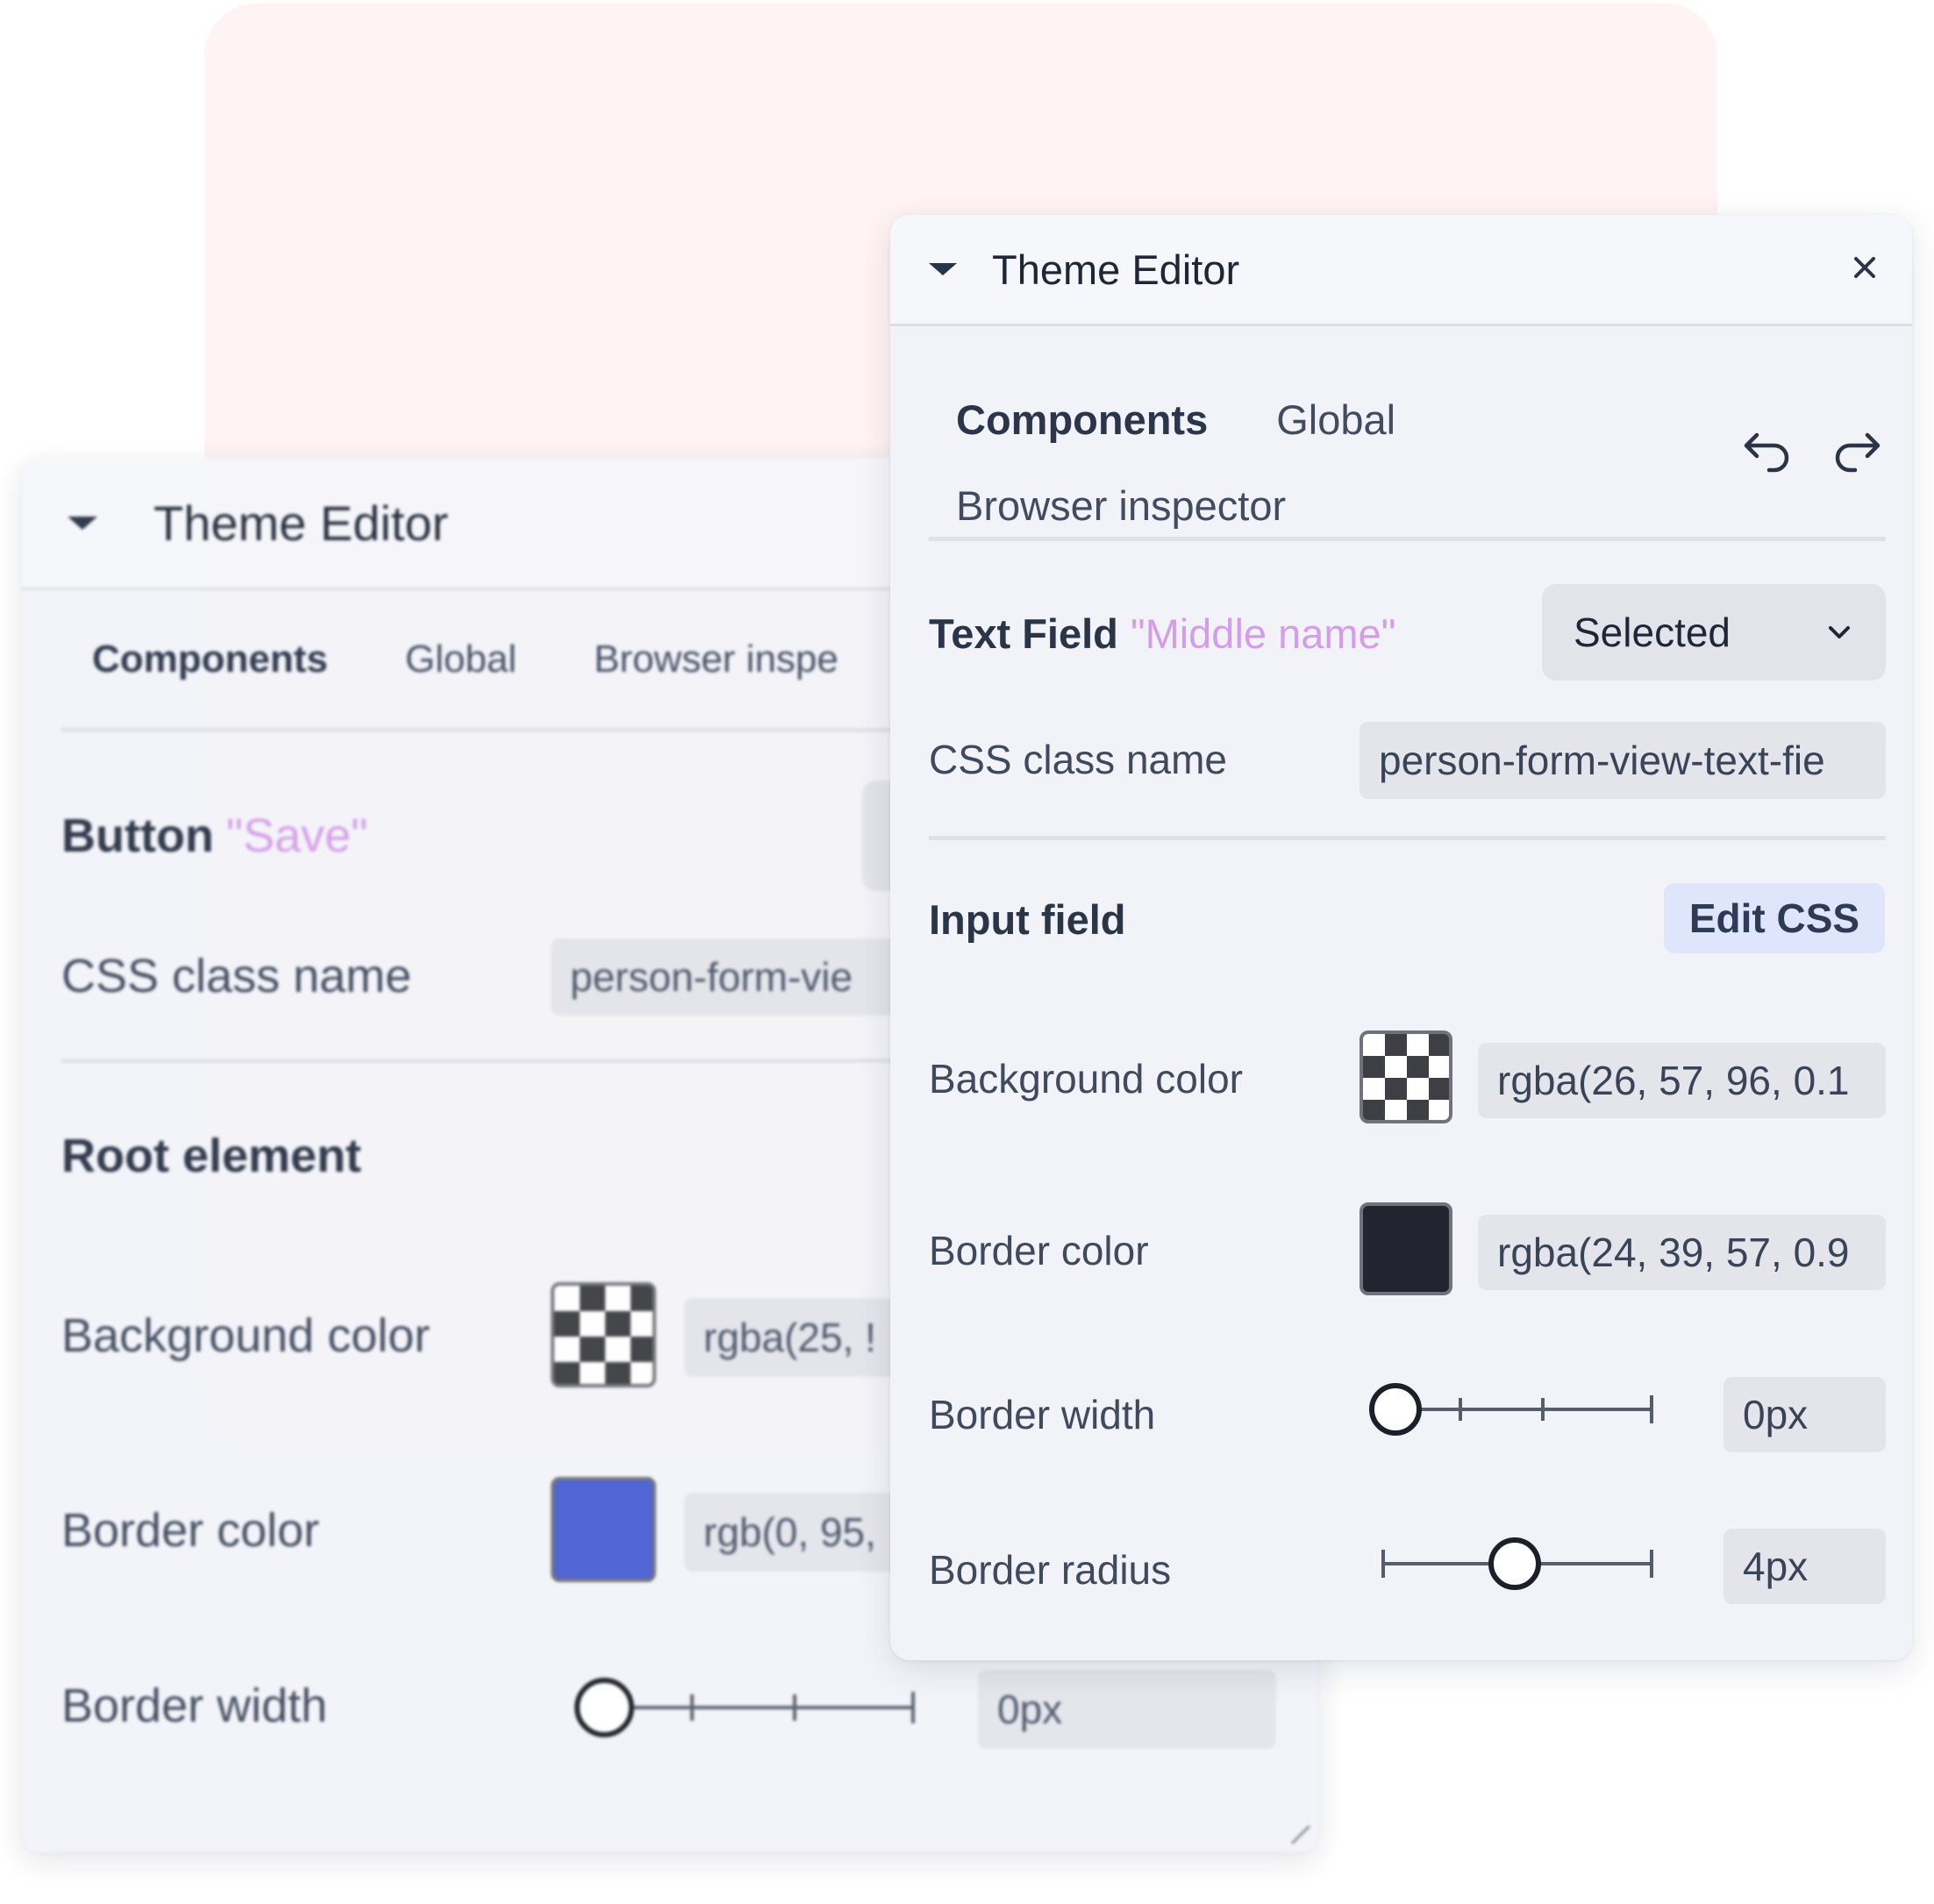 This screenshot has height=1904, width=1934. I want to click on close-button, so click(1864, 267).